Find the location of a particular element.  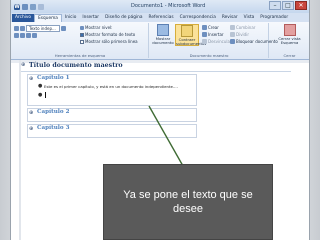

redo-icon is located at coordinates (41, 6).